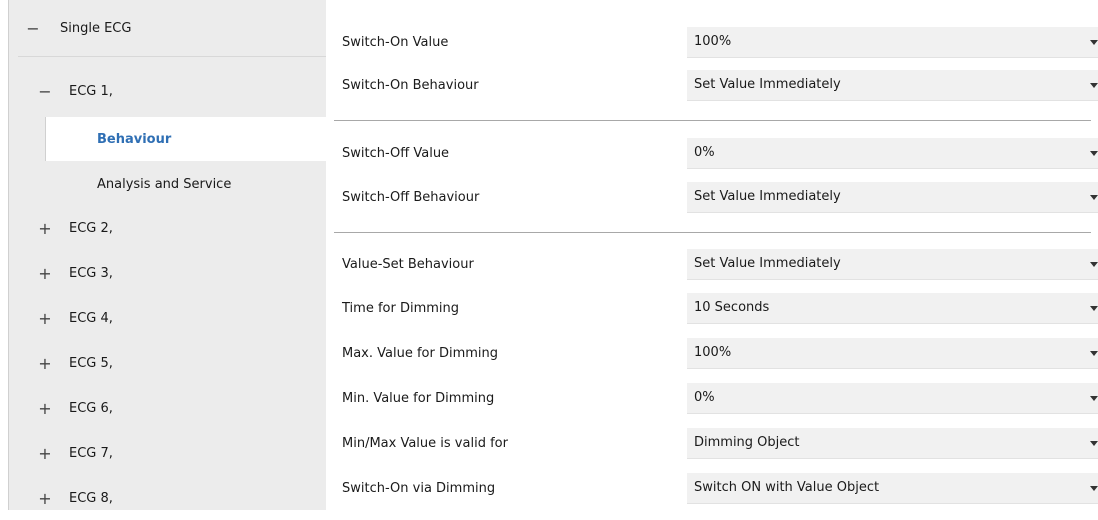 The width and height of the screenshot is (1098, 520). Describe the element at coordinates (892, 488) in the screenshot. I see `switch-on-via-dimming-dropdown: Switch ON with Value Object` at that location.